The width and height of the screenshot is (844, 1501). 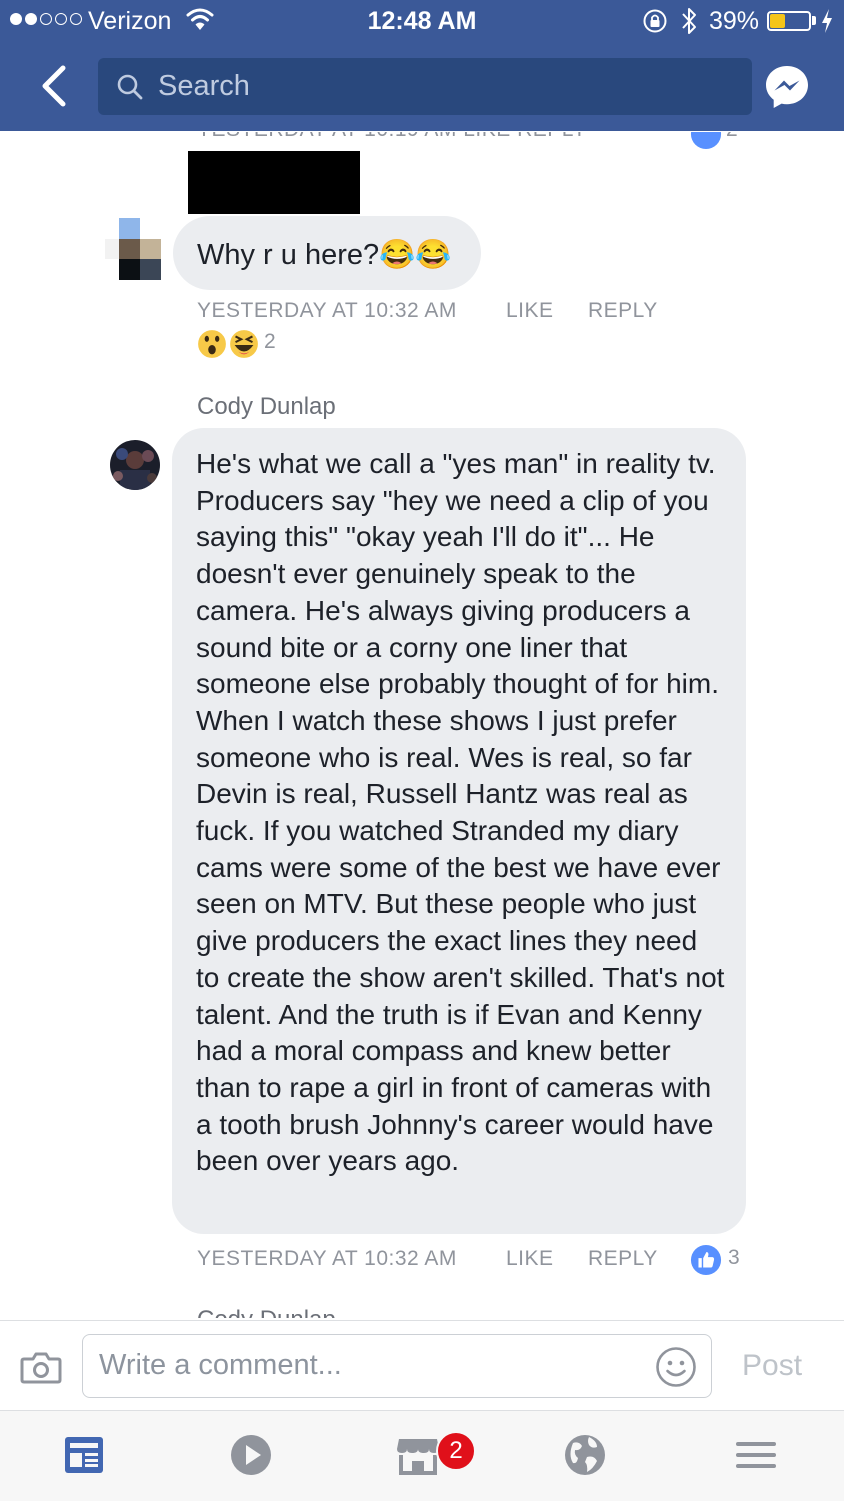 What do you see at coordinates (251, 1455) in the screenshot?
I see `video-icon` at bounding box center [251, 1455].